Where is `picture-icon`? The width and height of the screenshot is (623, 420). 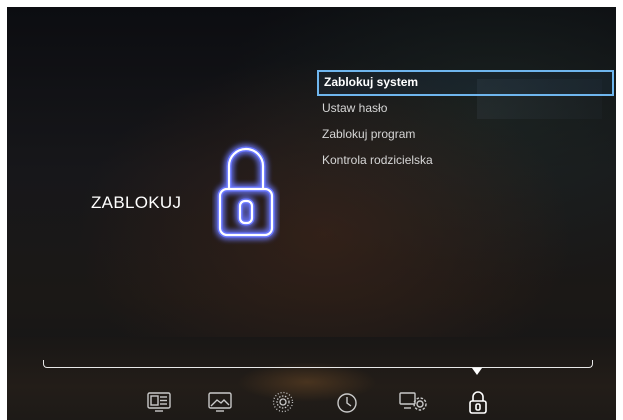
picture-icon is located at coordinates (220, 402).